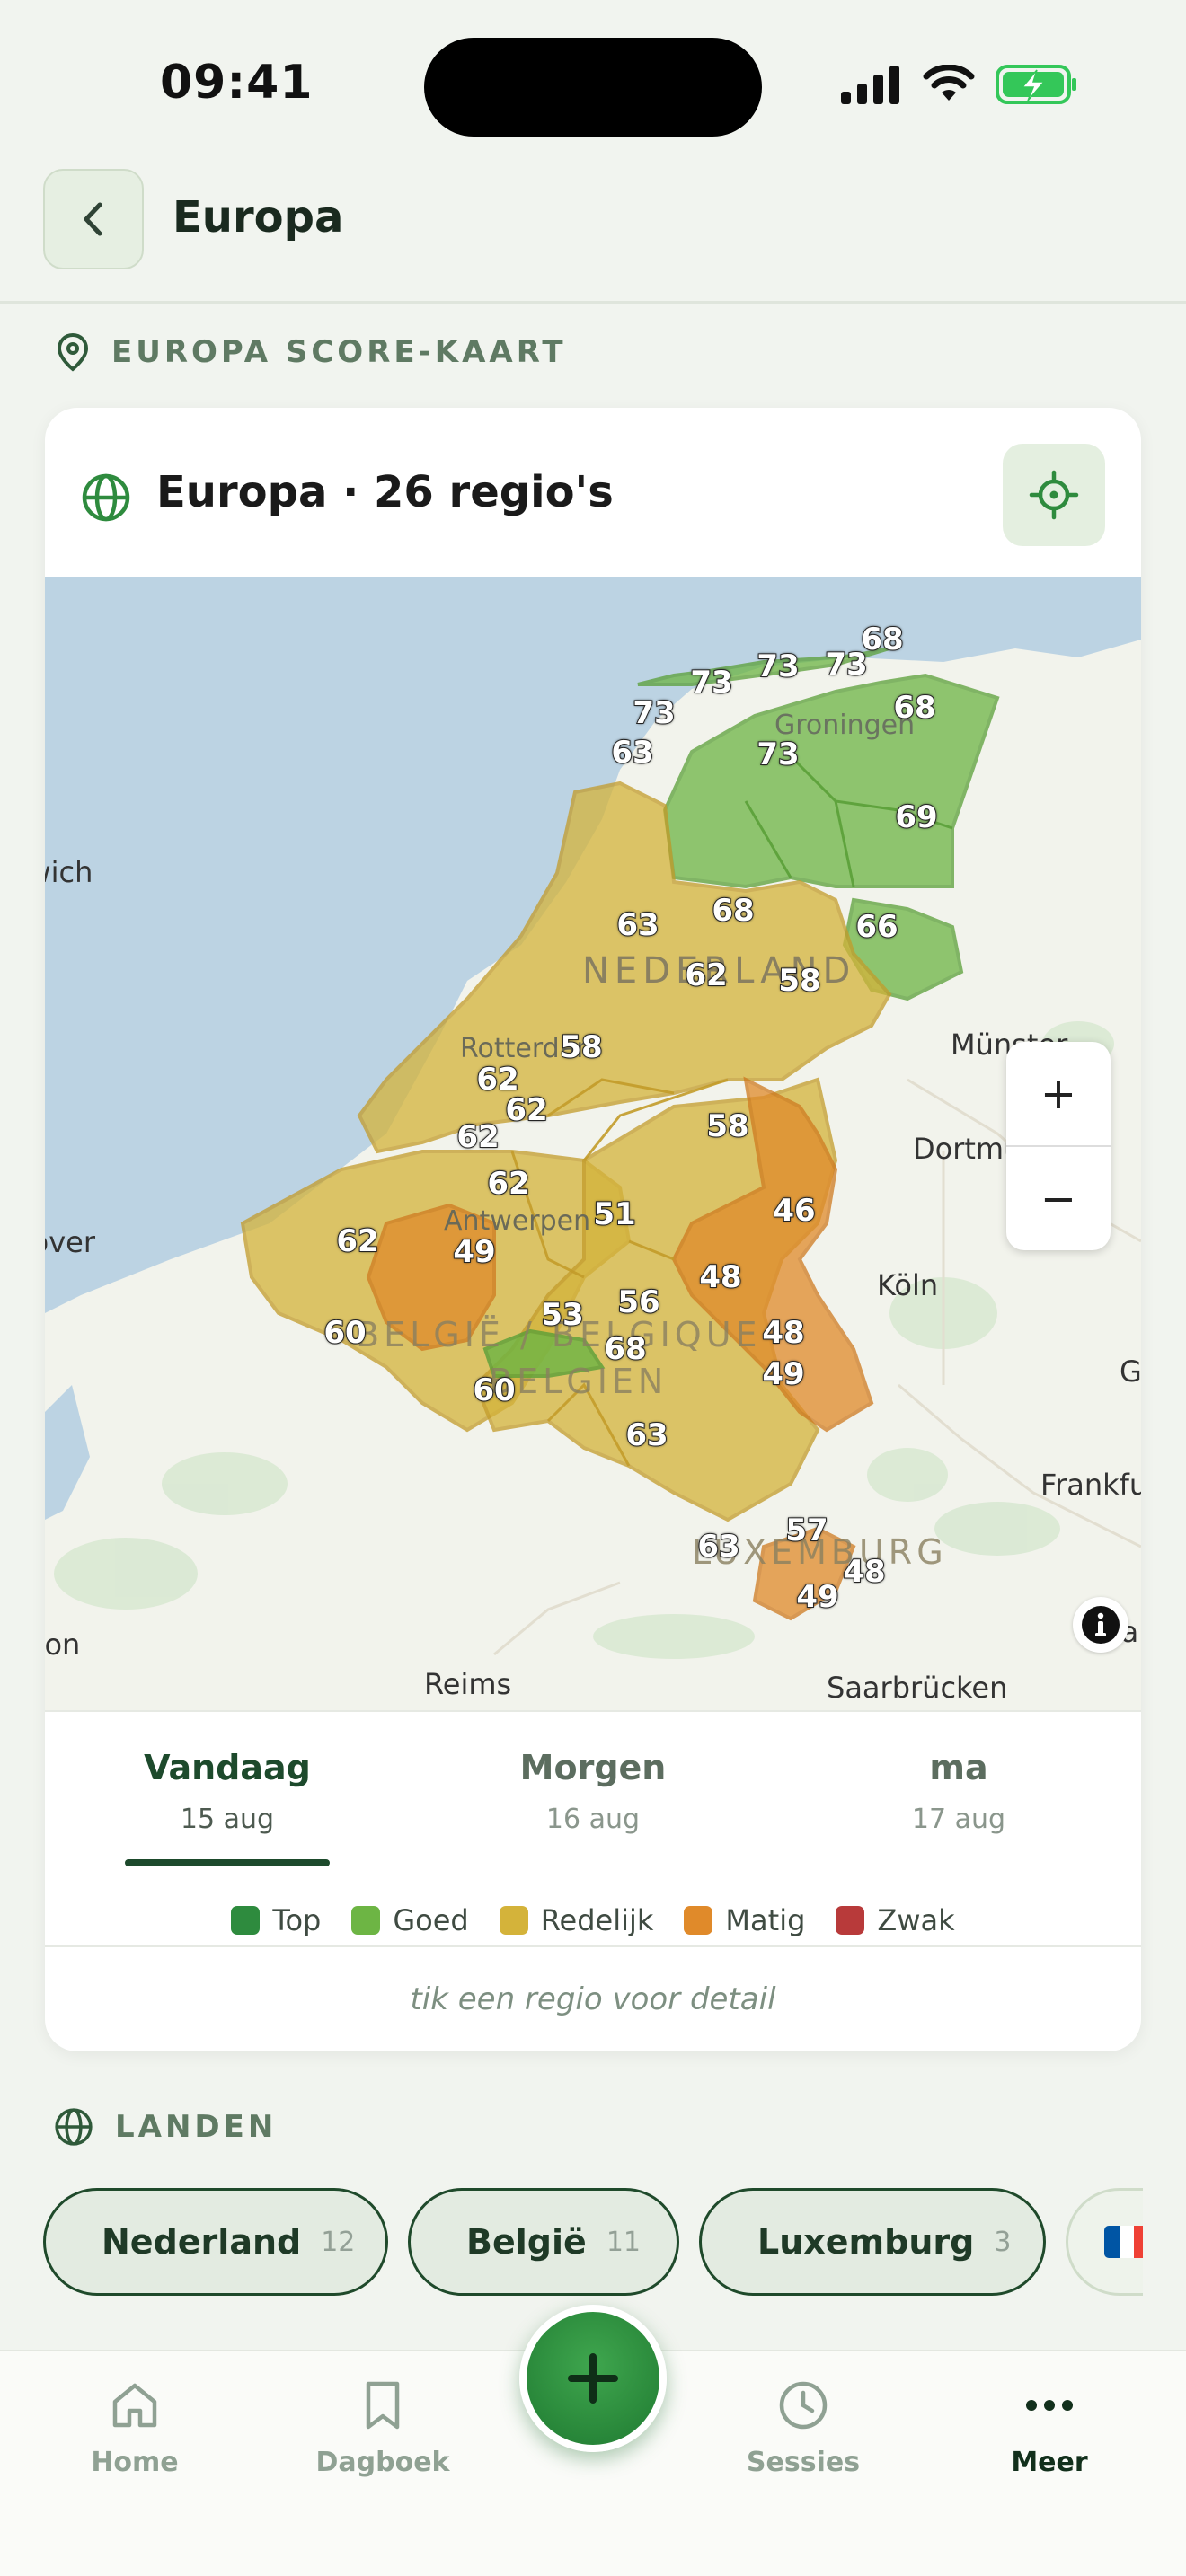 This screenshot has width=1186, height=2576. What do you see at coordinates (474, 1252) in the screenshot?
I see `region-score-23: 49` at bounding box center [474, 1252].